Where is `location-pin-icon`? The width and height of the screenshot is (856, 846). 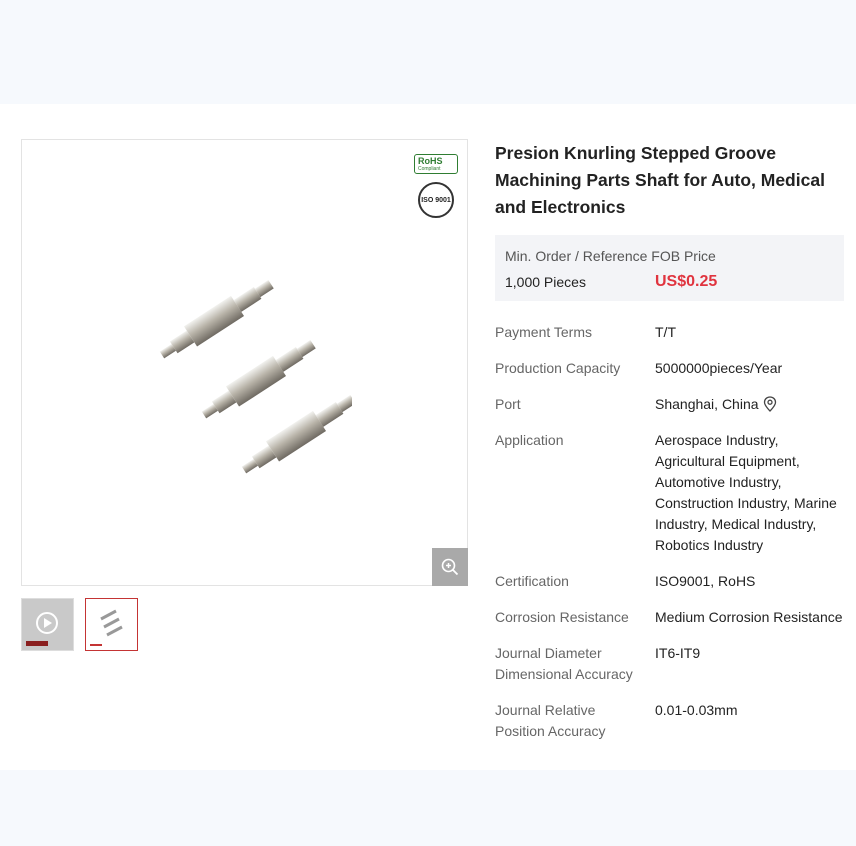
location-pin-icon is located at coordinates (770, 404).